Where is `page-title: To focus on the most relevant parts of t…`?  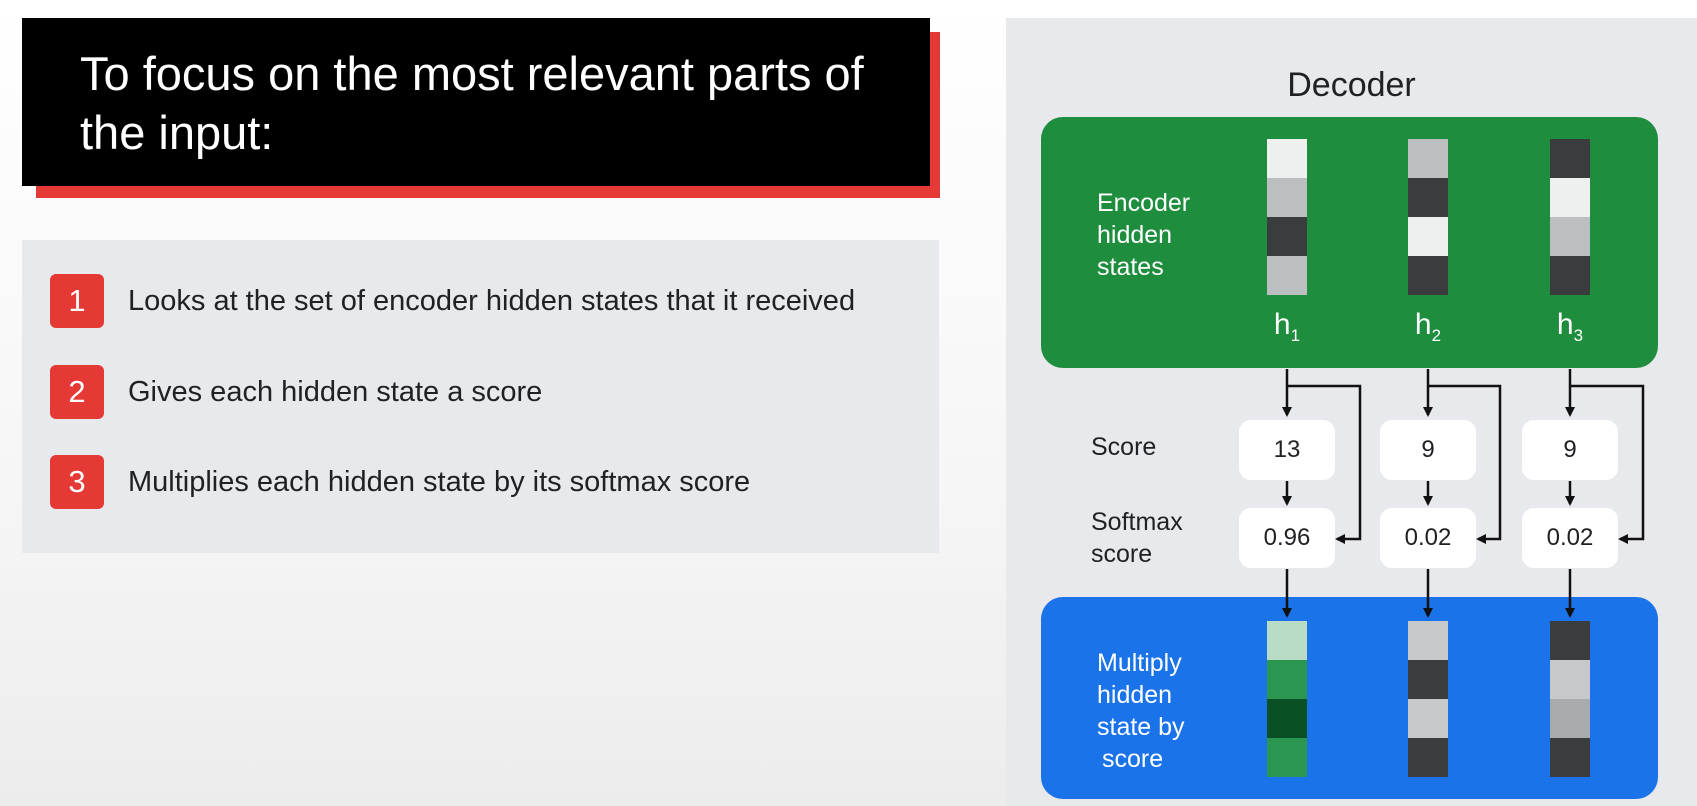
page-title: To focus on the most relevant parts of t… is located at coordinates (472, 103).